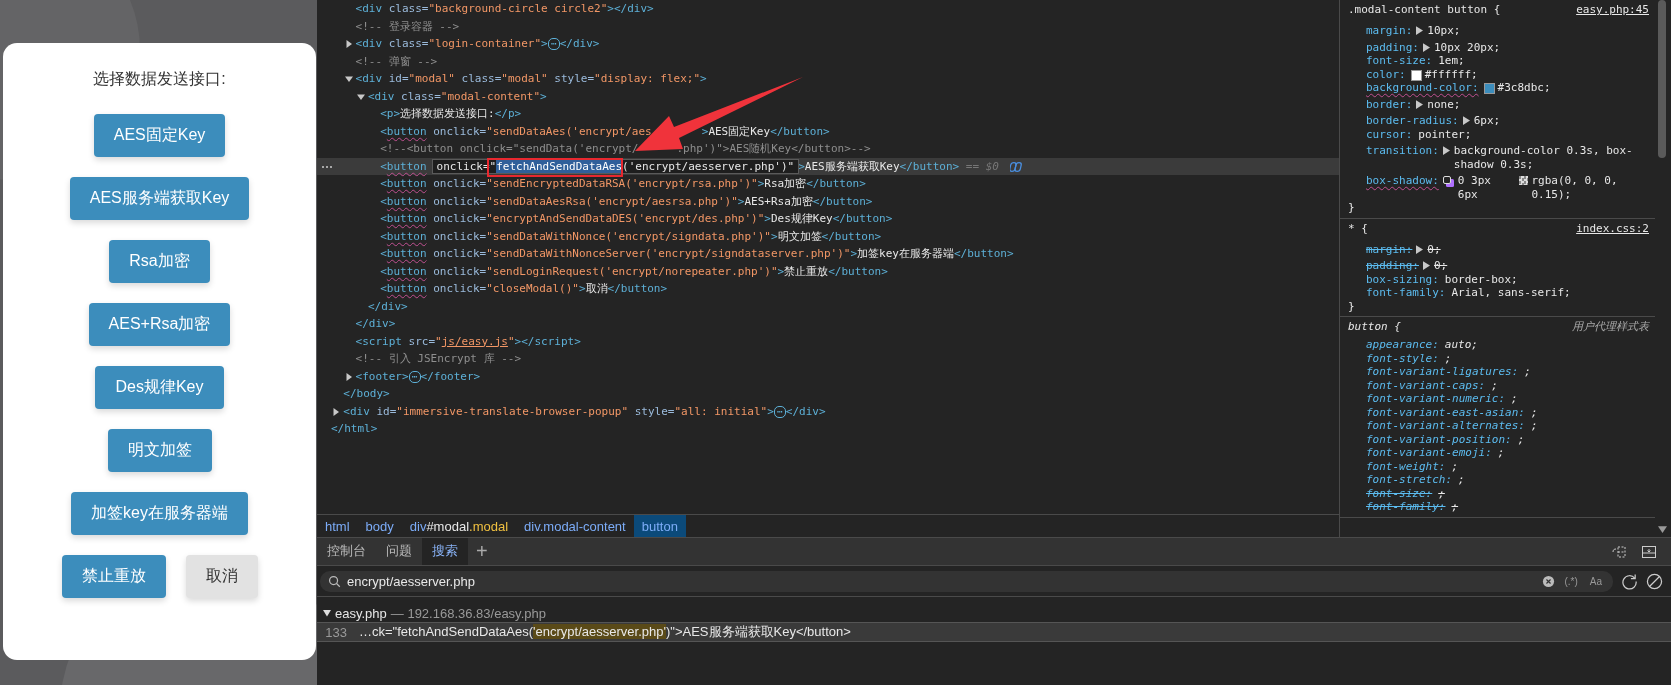  What do you see at coordinates (361, 613) in the screenshot?
I see `result-file-name: easy.php` at bounding box center [361, 613].